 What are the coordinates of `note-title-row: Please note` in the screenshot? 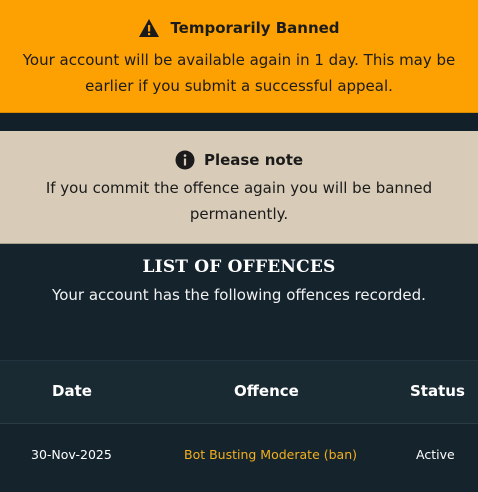 It's located at (239, 160).